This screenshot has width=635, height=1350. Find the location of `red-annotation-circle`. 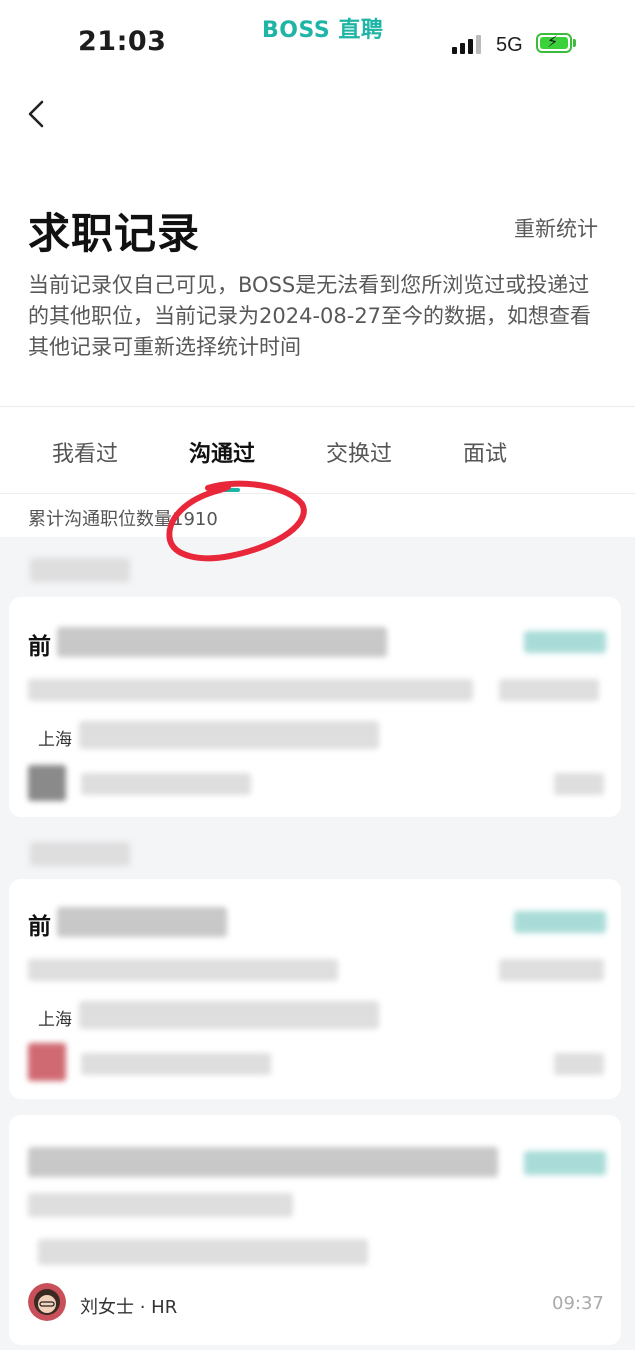

red-annotation-circle is located at coordinates (236, 521).